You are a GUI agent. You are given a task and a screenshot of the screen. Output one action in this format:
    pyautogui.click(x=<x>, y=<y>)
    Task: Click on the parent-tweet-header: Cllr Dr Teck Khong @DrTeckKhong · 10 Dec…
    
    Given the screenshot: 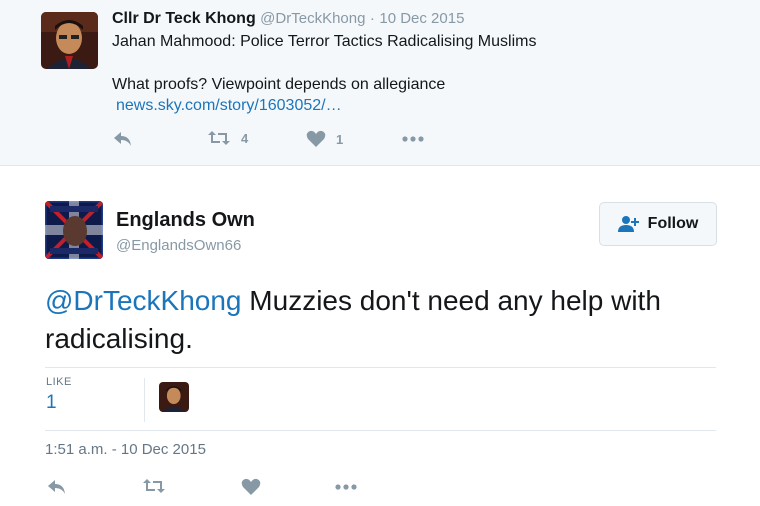 What is the action you would take?
    pyautogui.click(x=288, y=19)
    